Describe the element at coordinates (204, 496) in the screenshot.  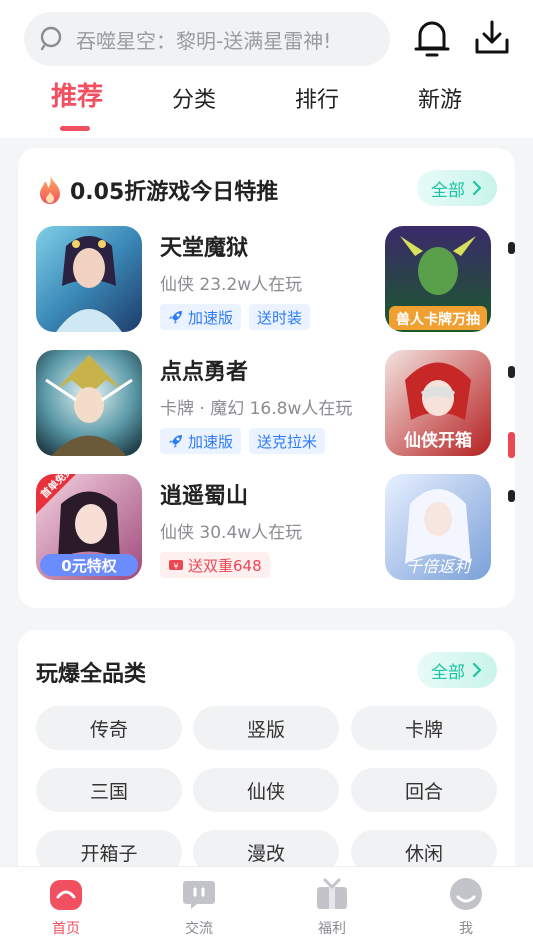
I see `game-name: 逍遥蜀山` at that location.